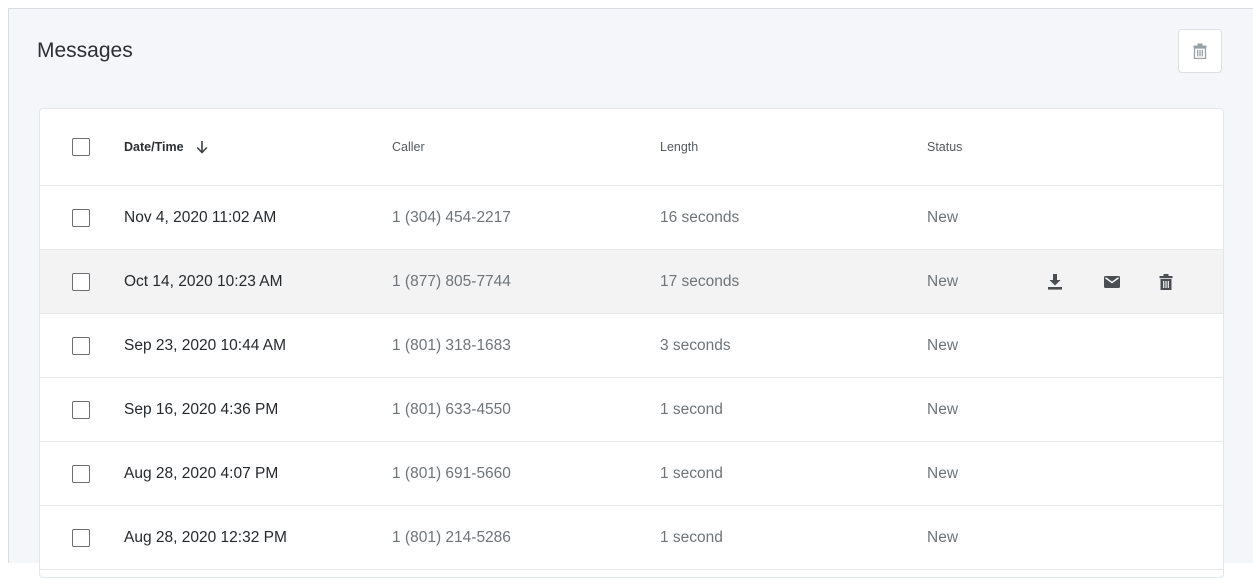 This screenshot has height=578, width=1253. I want to click on cell-caller: 1 (801) 633-4550, so click(451, 409).